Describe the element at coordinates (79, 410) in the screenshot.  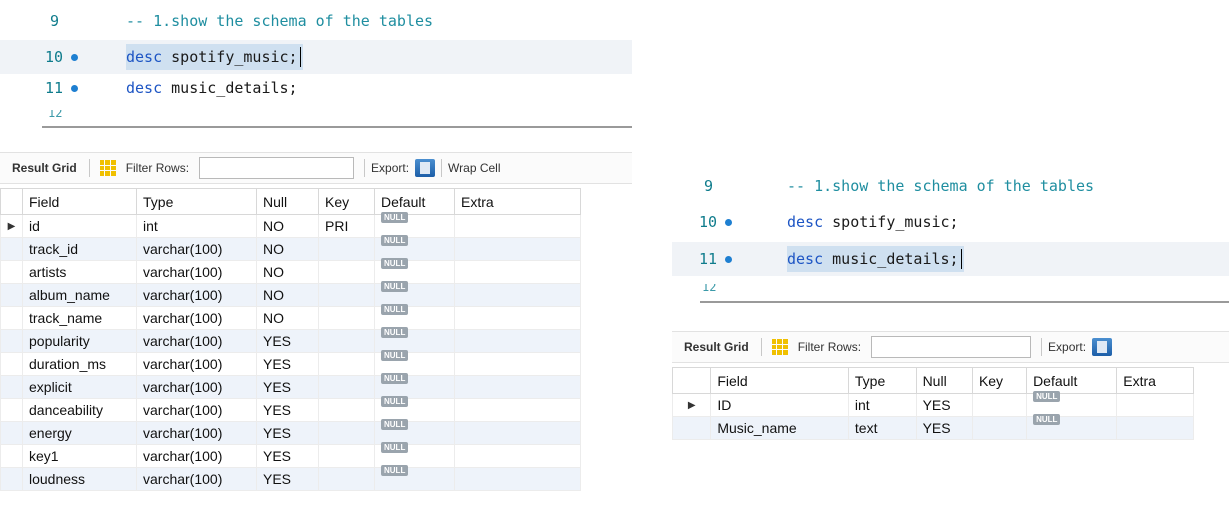
I see `cell-field: danceability` at that location.